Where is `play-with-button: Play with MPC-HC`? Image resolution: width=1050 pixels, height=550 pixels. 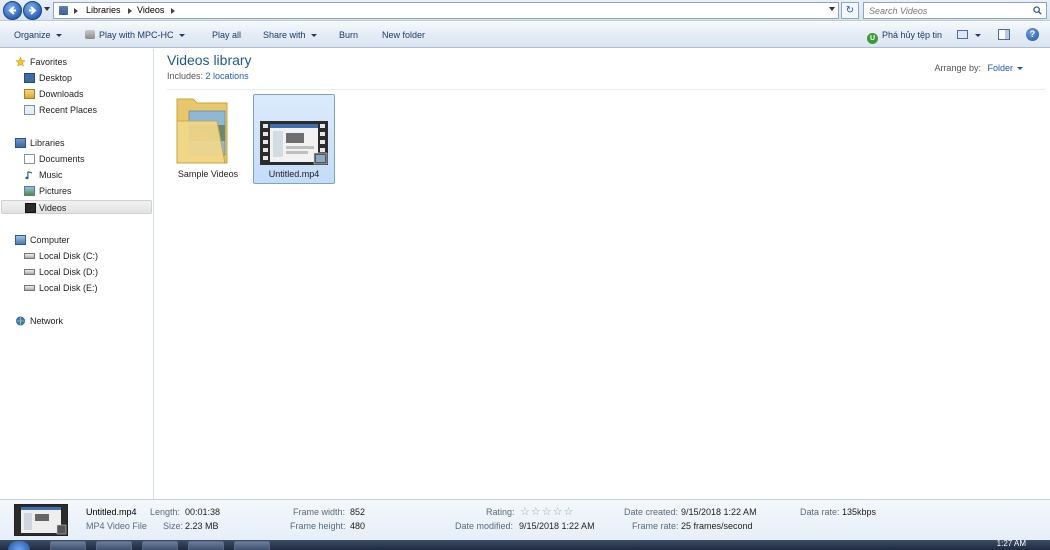
play-with-button: Play with MPC-HC is located at coordinates (135, 35).